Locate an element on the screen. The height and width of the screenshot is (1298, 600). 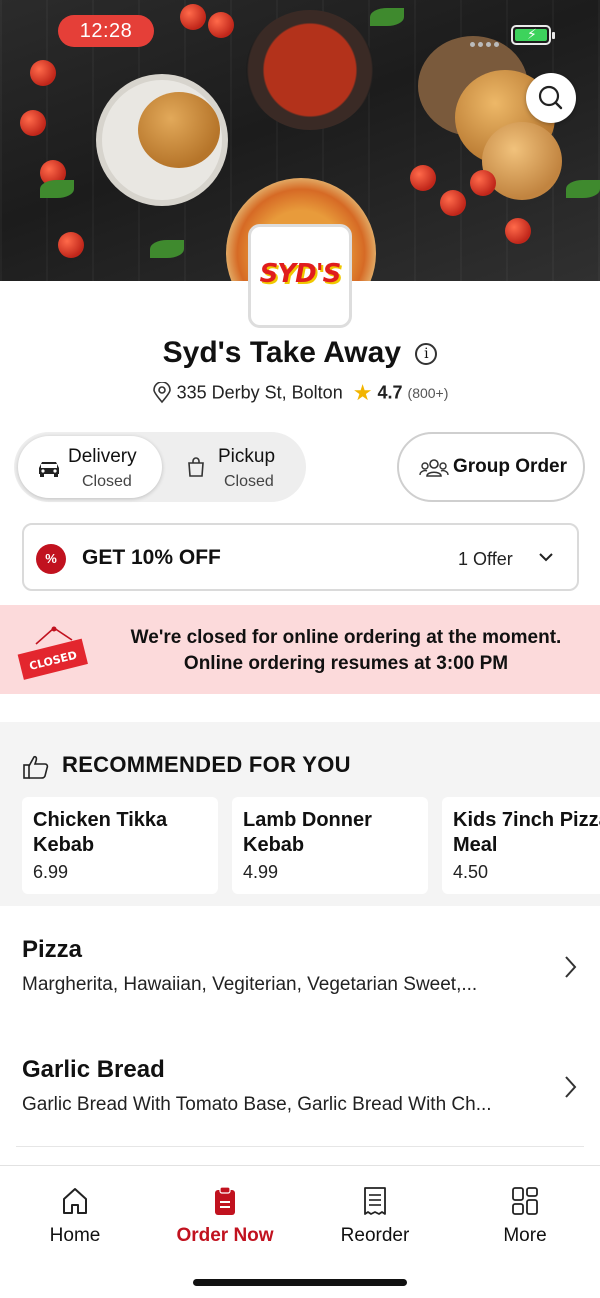
recommended-item-name: Chicken Tikka Kebab is located at coordinates (128, 833).